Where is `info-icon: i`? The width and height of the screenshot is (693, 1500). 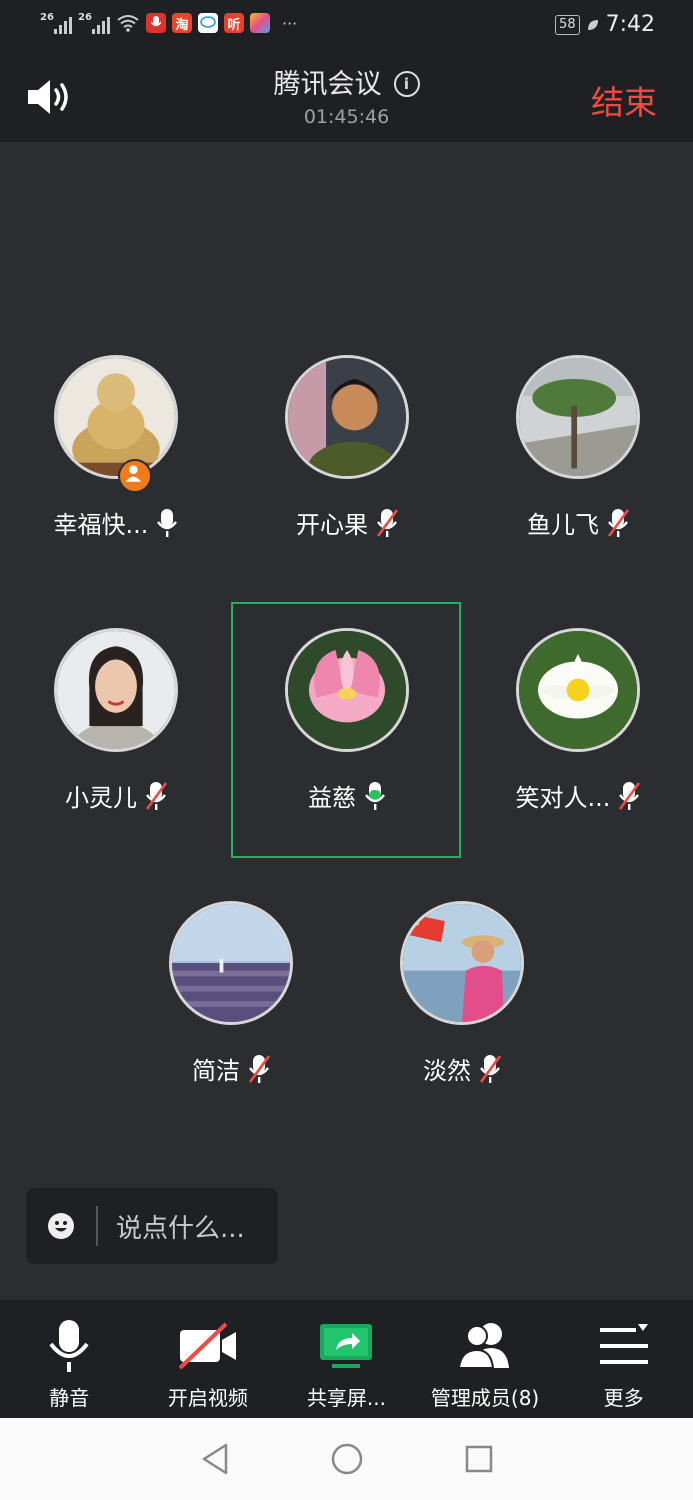
info-icon: i is located at coordinates (406, 84).